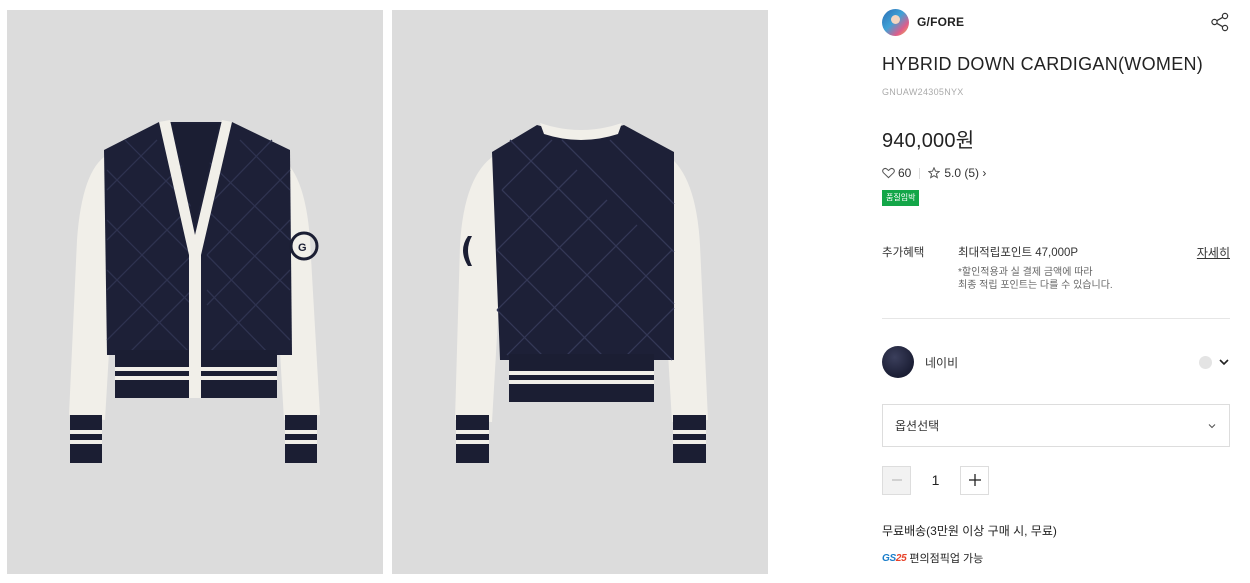  I want to click on divider, so click(1056, 318).